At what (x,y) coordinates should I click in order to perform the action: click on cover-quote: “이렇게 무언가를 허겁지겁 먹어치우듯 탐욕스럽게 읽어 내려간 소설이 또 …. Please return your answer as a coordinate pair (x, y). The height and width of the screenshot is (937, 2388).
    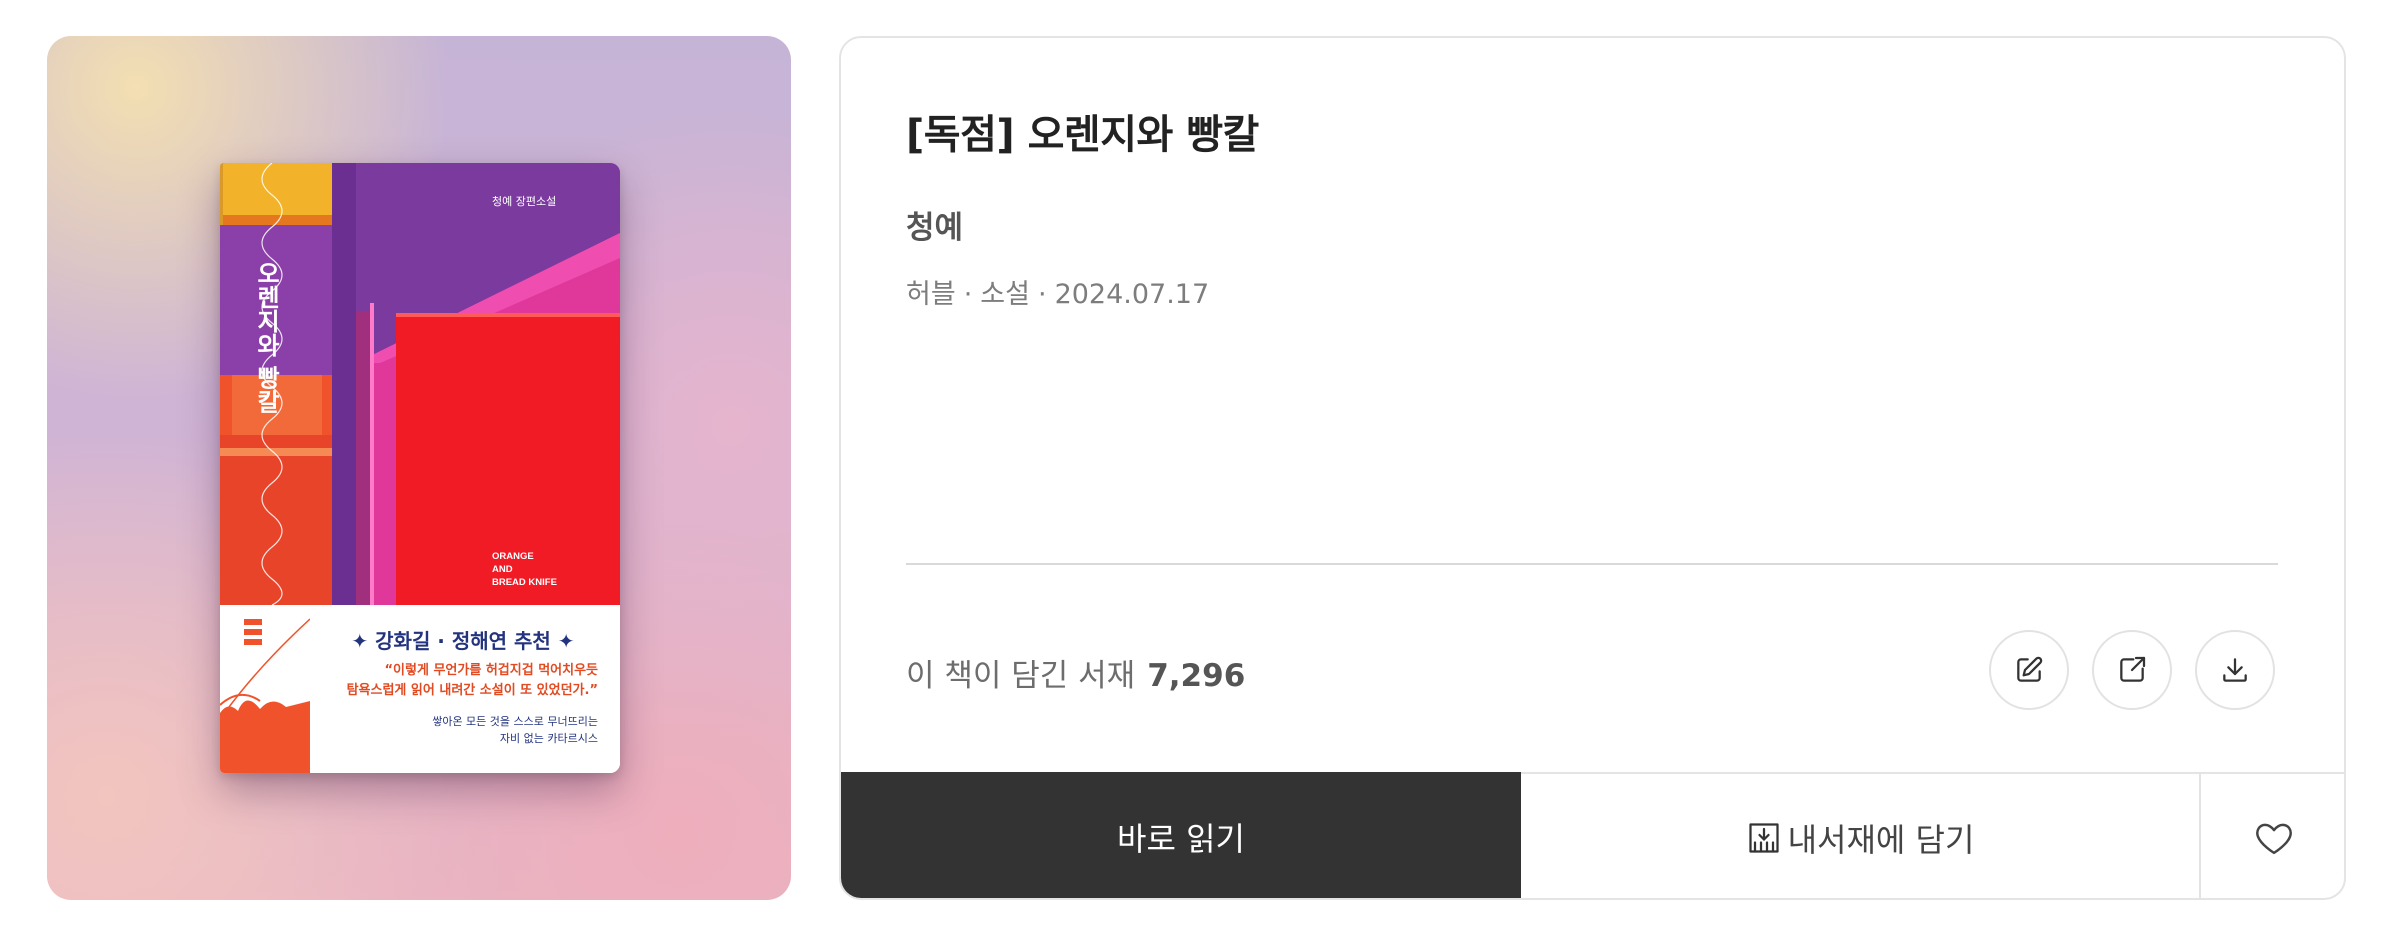
    Looking at the image, I should click on (472, 681).